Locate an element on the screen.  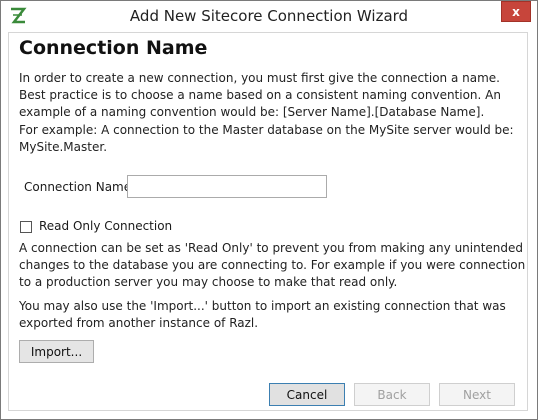
window-title: Add New Sitecore Connection Wizard is located at coordinates (269, 16).